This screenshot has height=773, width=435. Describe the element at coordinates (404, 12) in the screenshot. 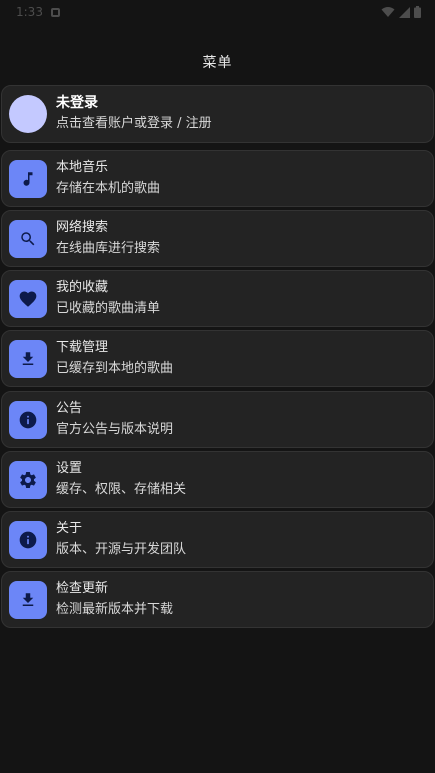

I see `signal-icon` at that location.